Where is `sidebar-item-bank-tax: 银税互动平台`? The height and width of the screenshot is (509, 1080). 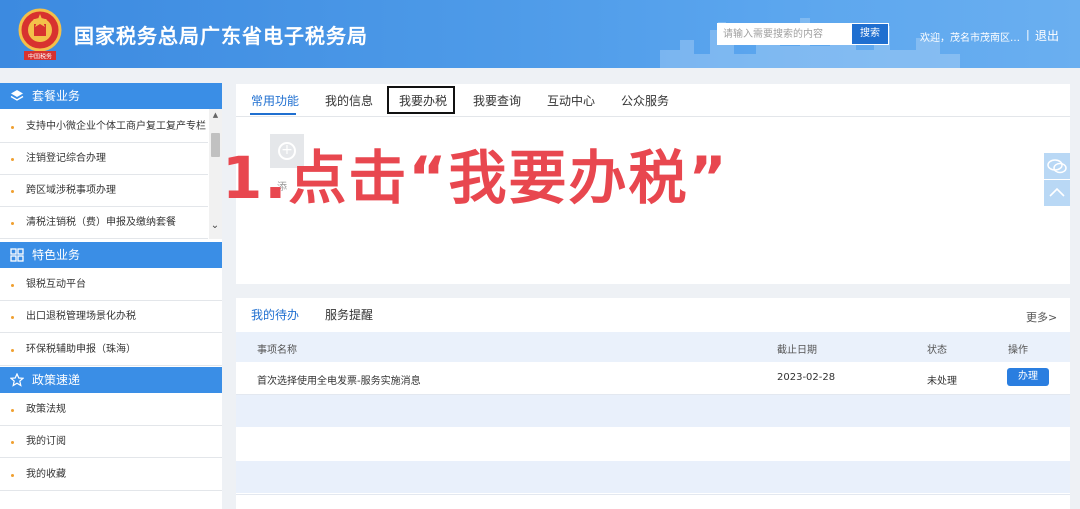
sidebar-item-bank-tax: 银税互动平台 is located at coordinates (111, 285).